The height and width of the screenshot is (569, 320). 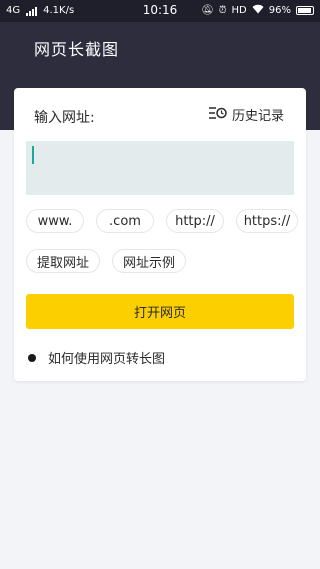 I want to click on chip-com: .com, so click(x=125, y=221).